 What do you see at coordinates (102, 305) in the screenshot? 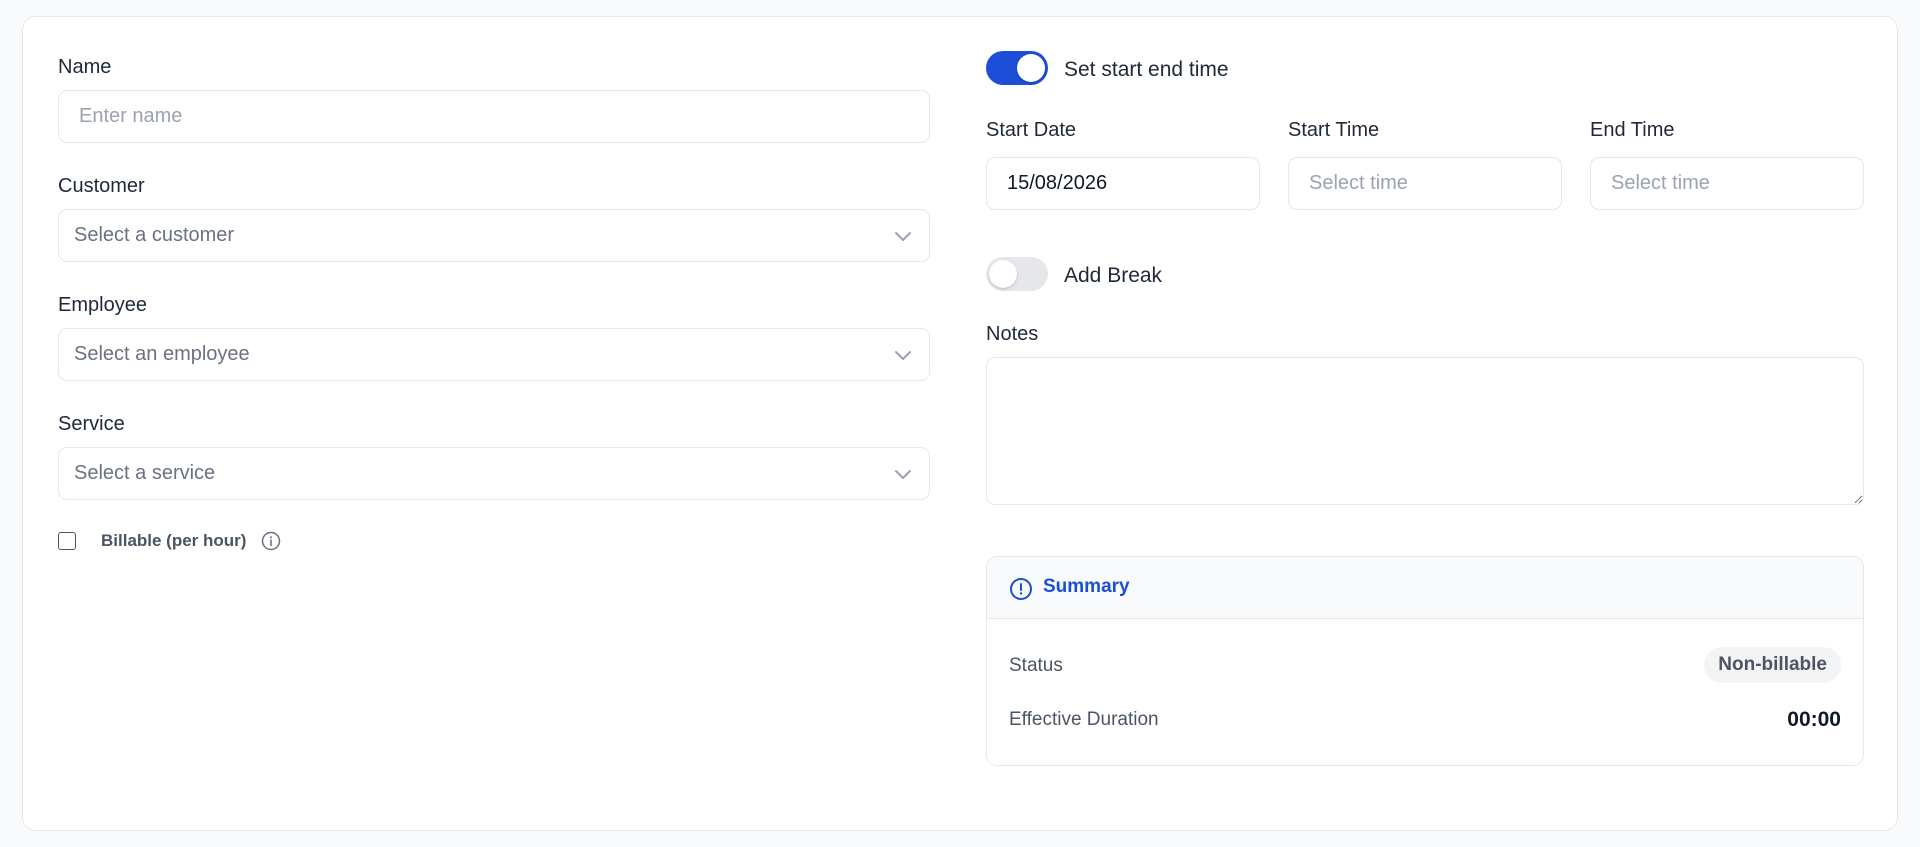
I see `employee-label: Employee` at bounding box center [102, 305].